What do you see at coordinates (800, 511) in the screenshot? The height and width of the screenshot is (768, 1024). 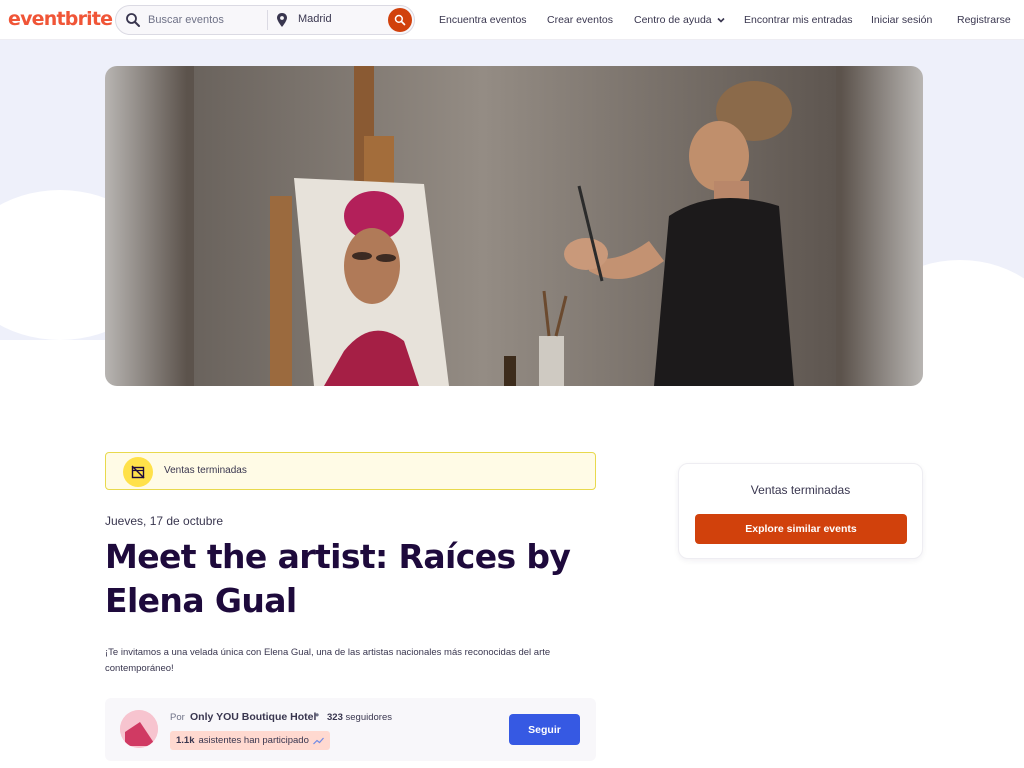 I see `ticket-card: Ventas terminadas Explore similar events` at bounding box center [800, 511].